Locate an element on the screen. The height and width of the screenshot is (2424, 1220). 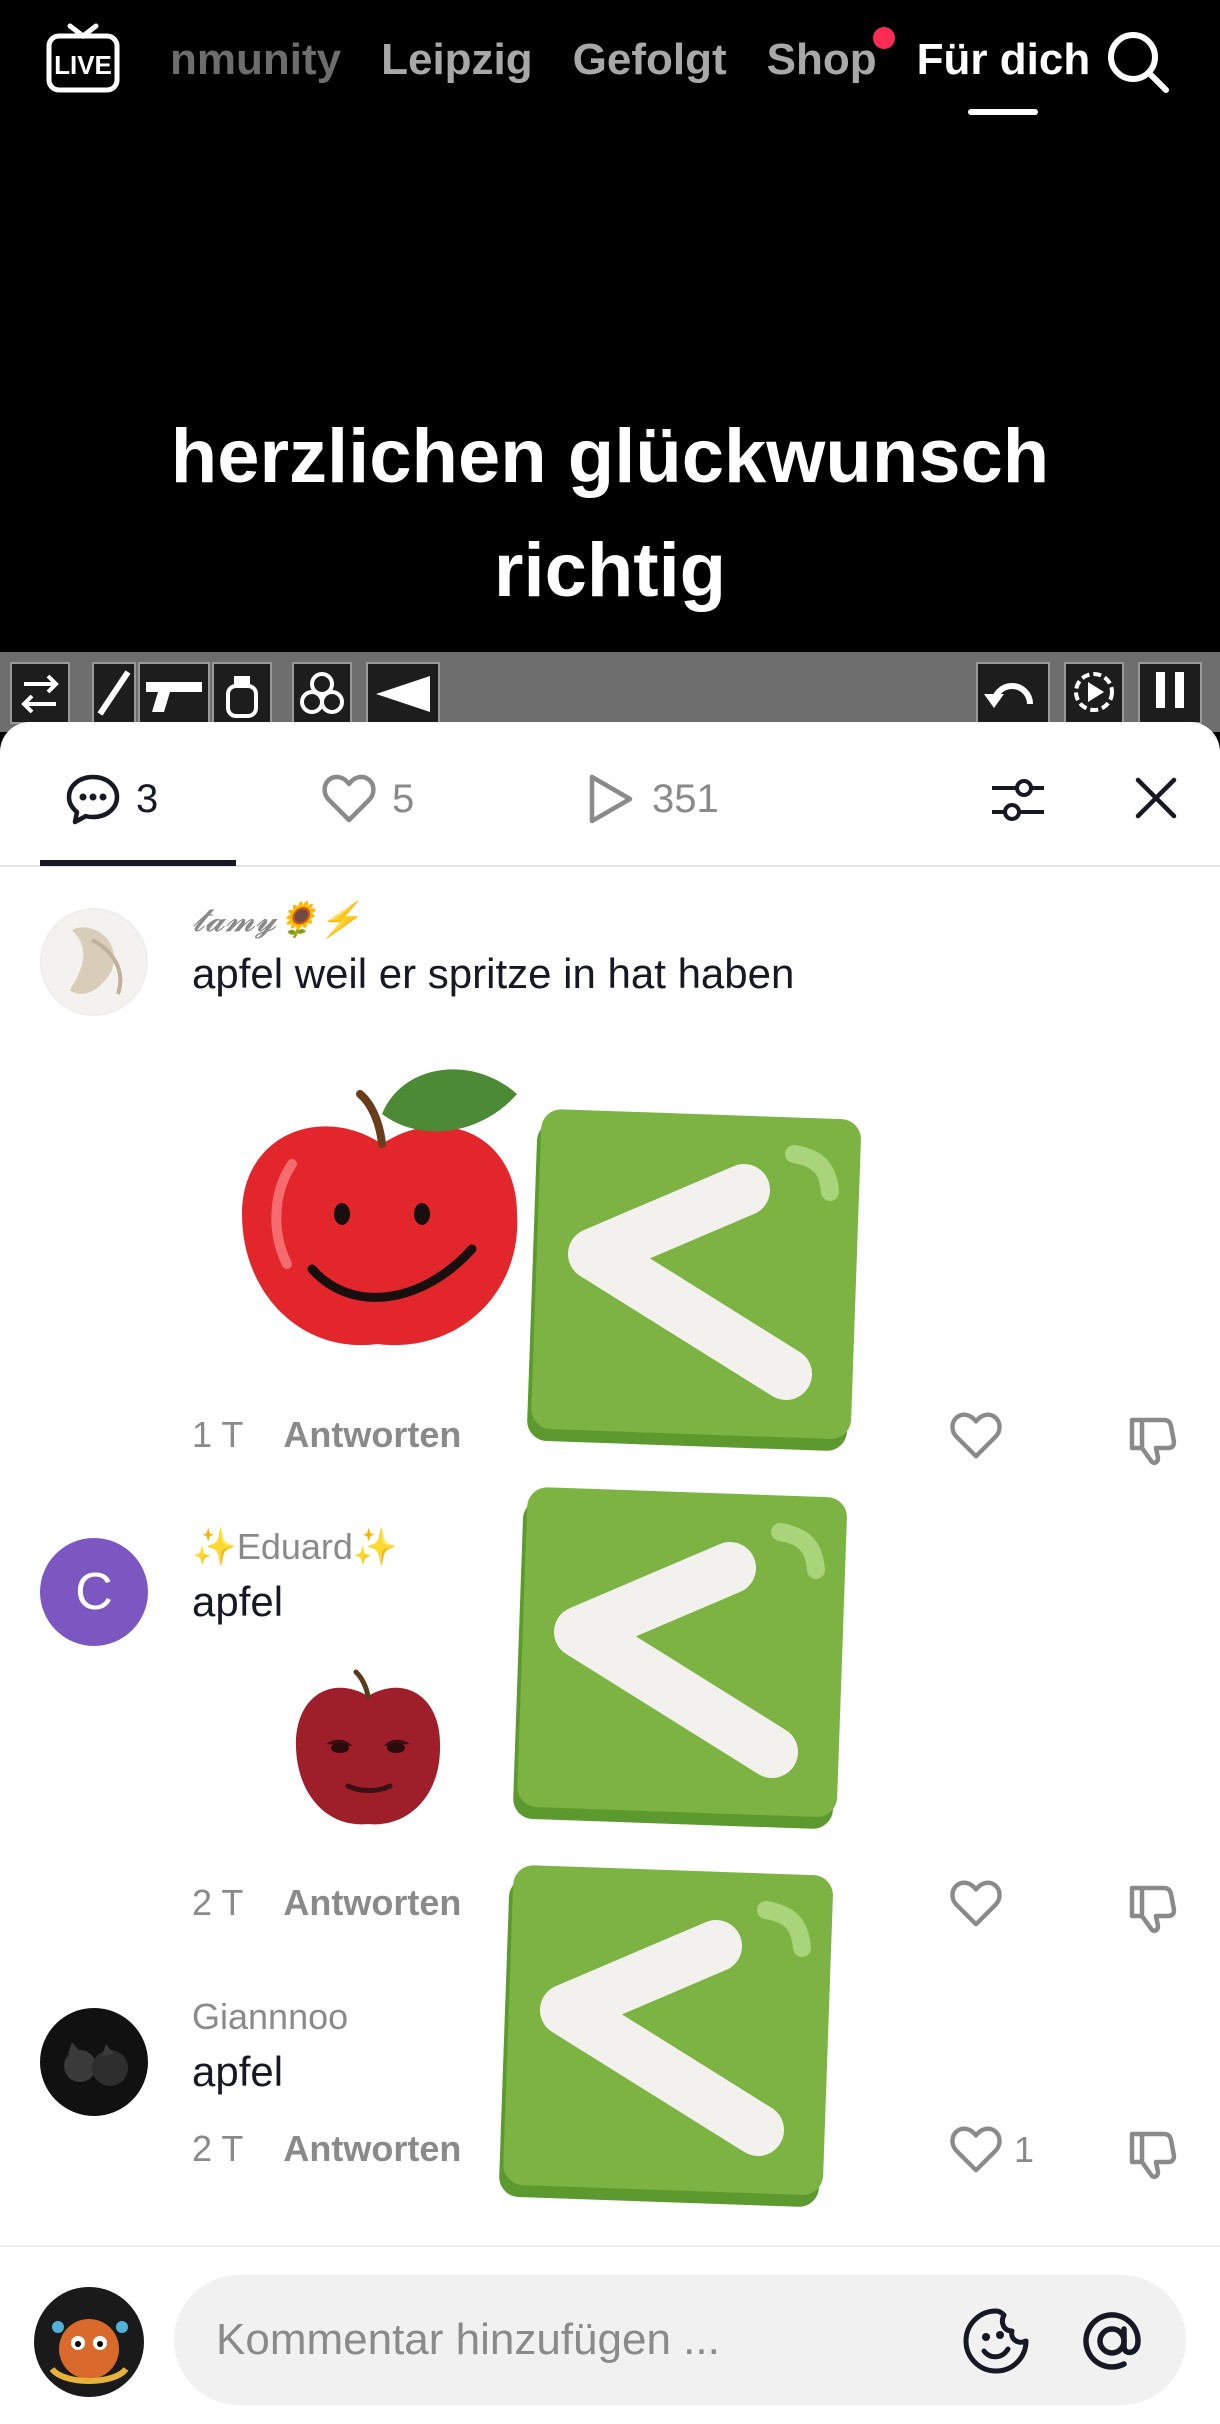
dislike-icon is located at coordinates (1153, 2153).